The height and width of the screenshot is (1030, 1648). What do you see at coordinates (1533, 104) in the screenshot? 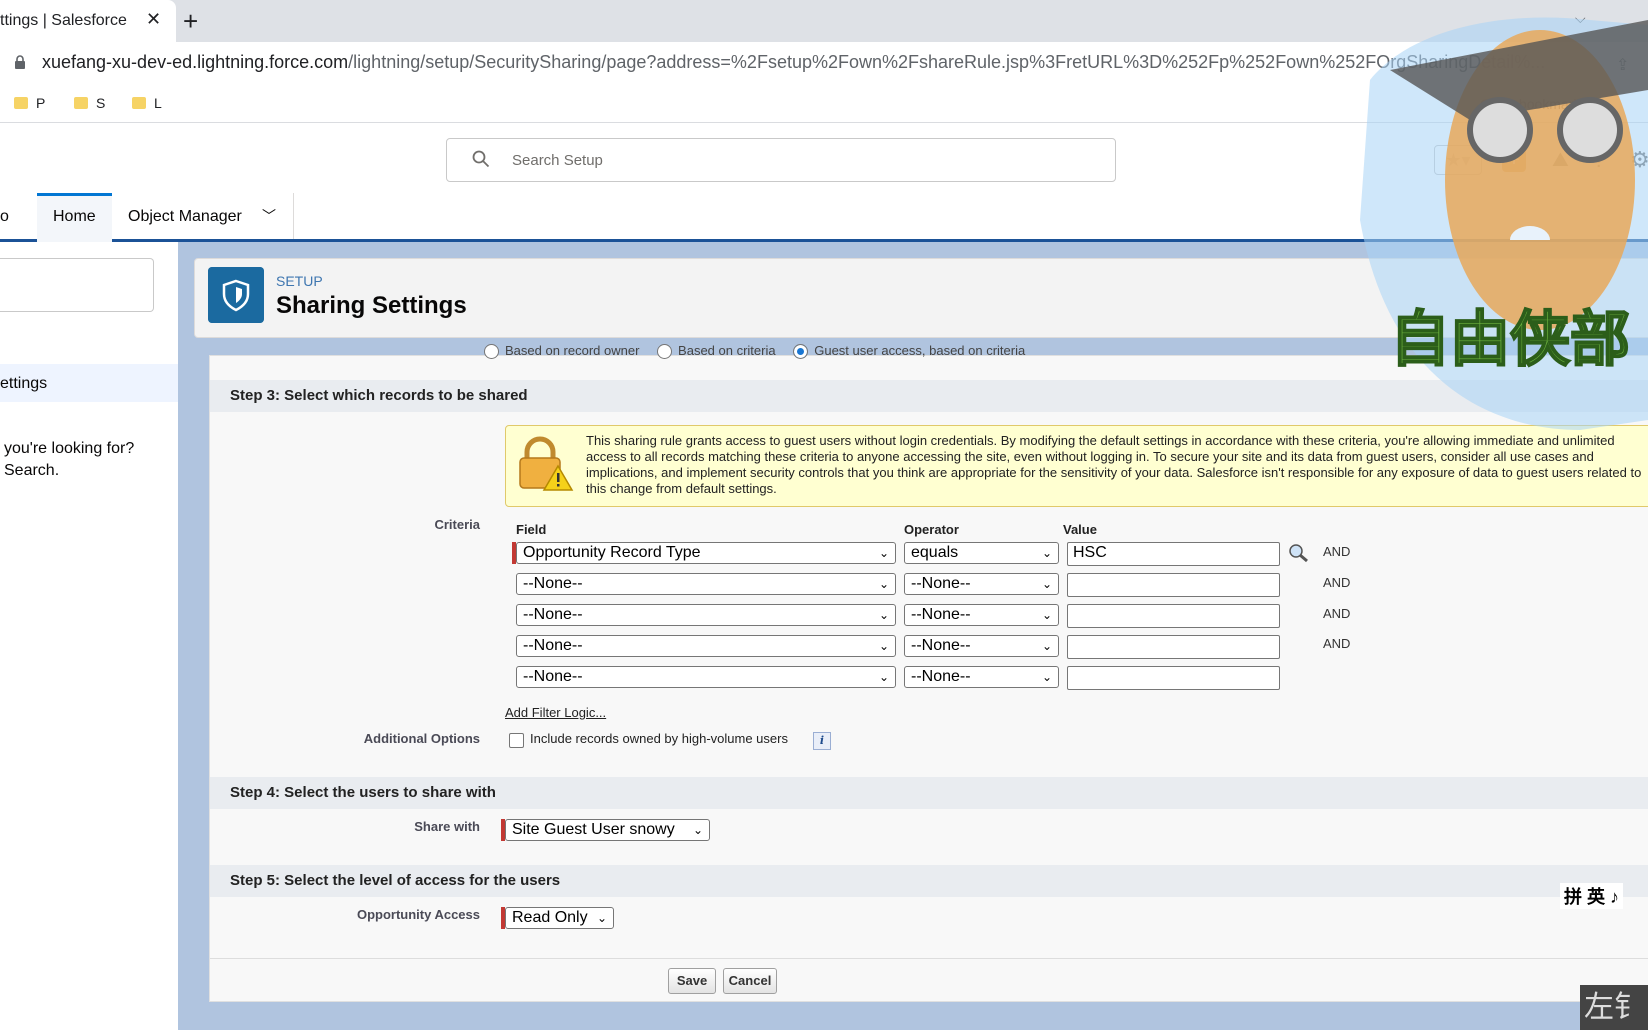
I see `other-bookmarks: Other bookmarks` at bounding box center [1533, 104].